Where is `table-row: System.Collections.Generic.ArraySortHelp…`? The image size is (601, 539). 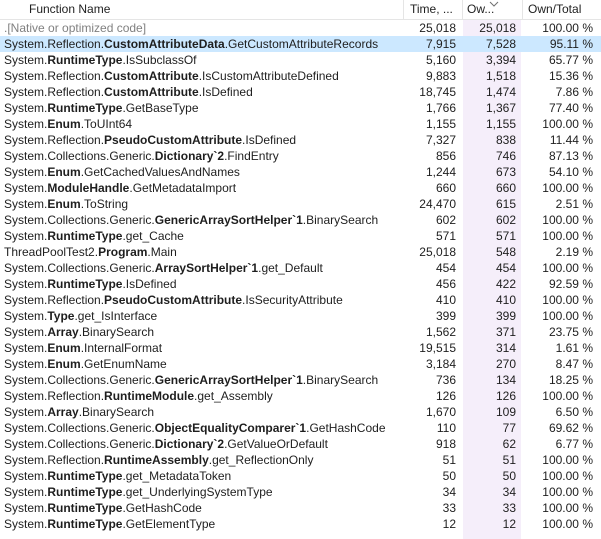
table-row: System.Collections.Generic.ArraySortHelp… is located at coordinates (300, 268).